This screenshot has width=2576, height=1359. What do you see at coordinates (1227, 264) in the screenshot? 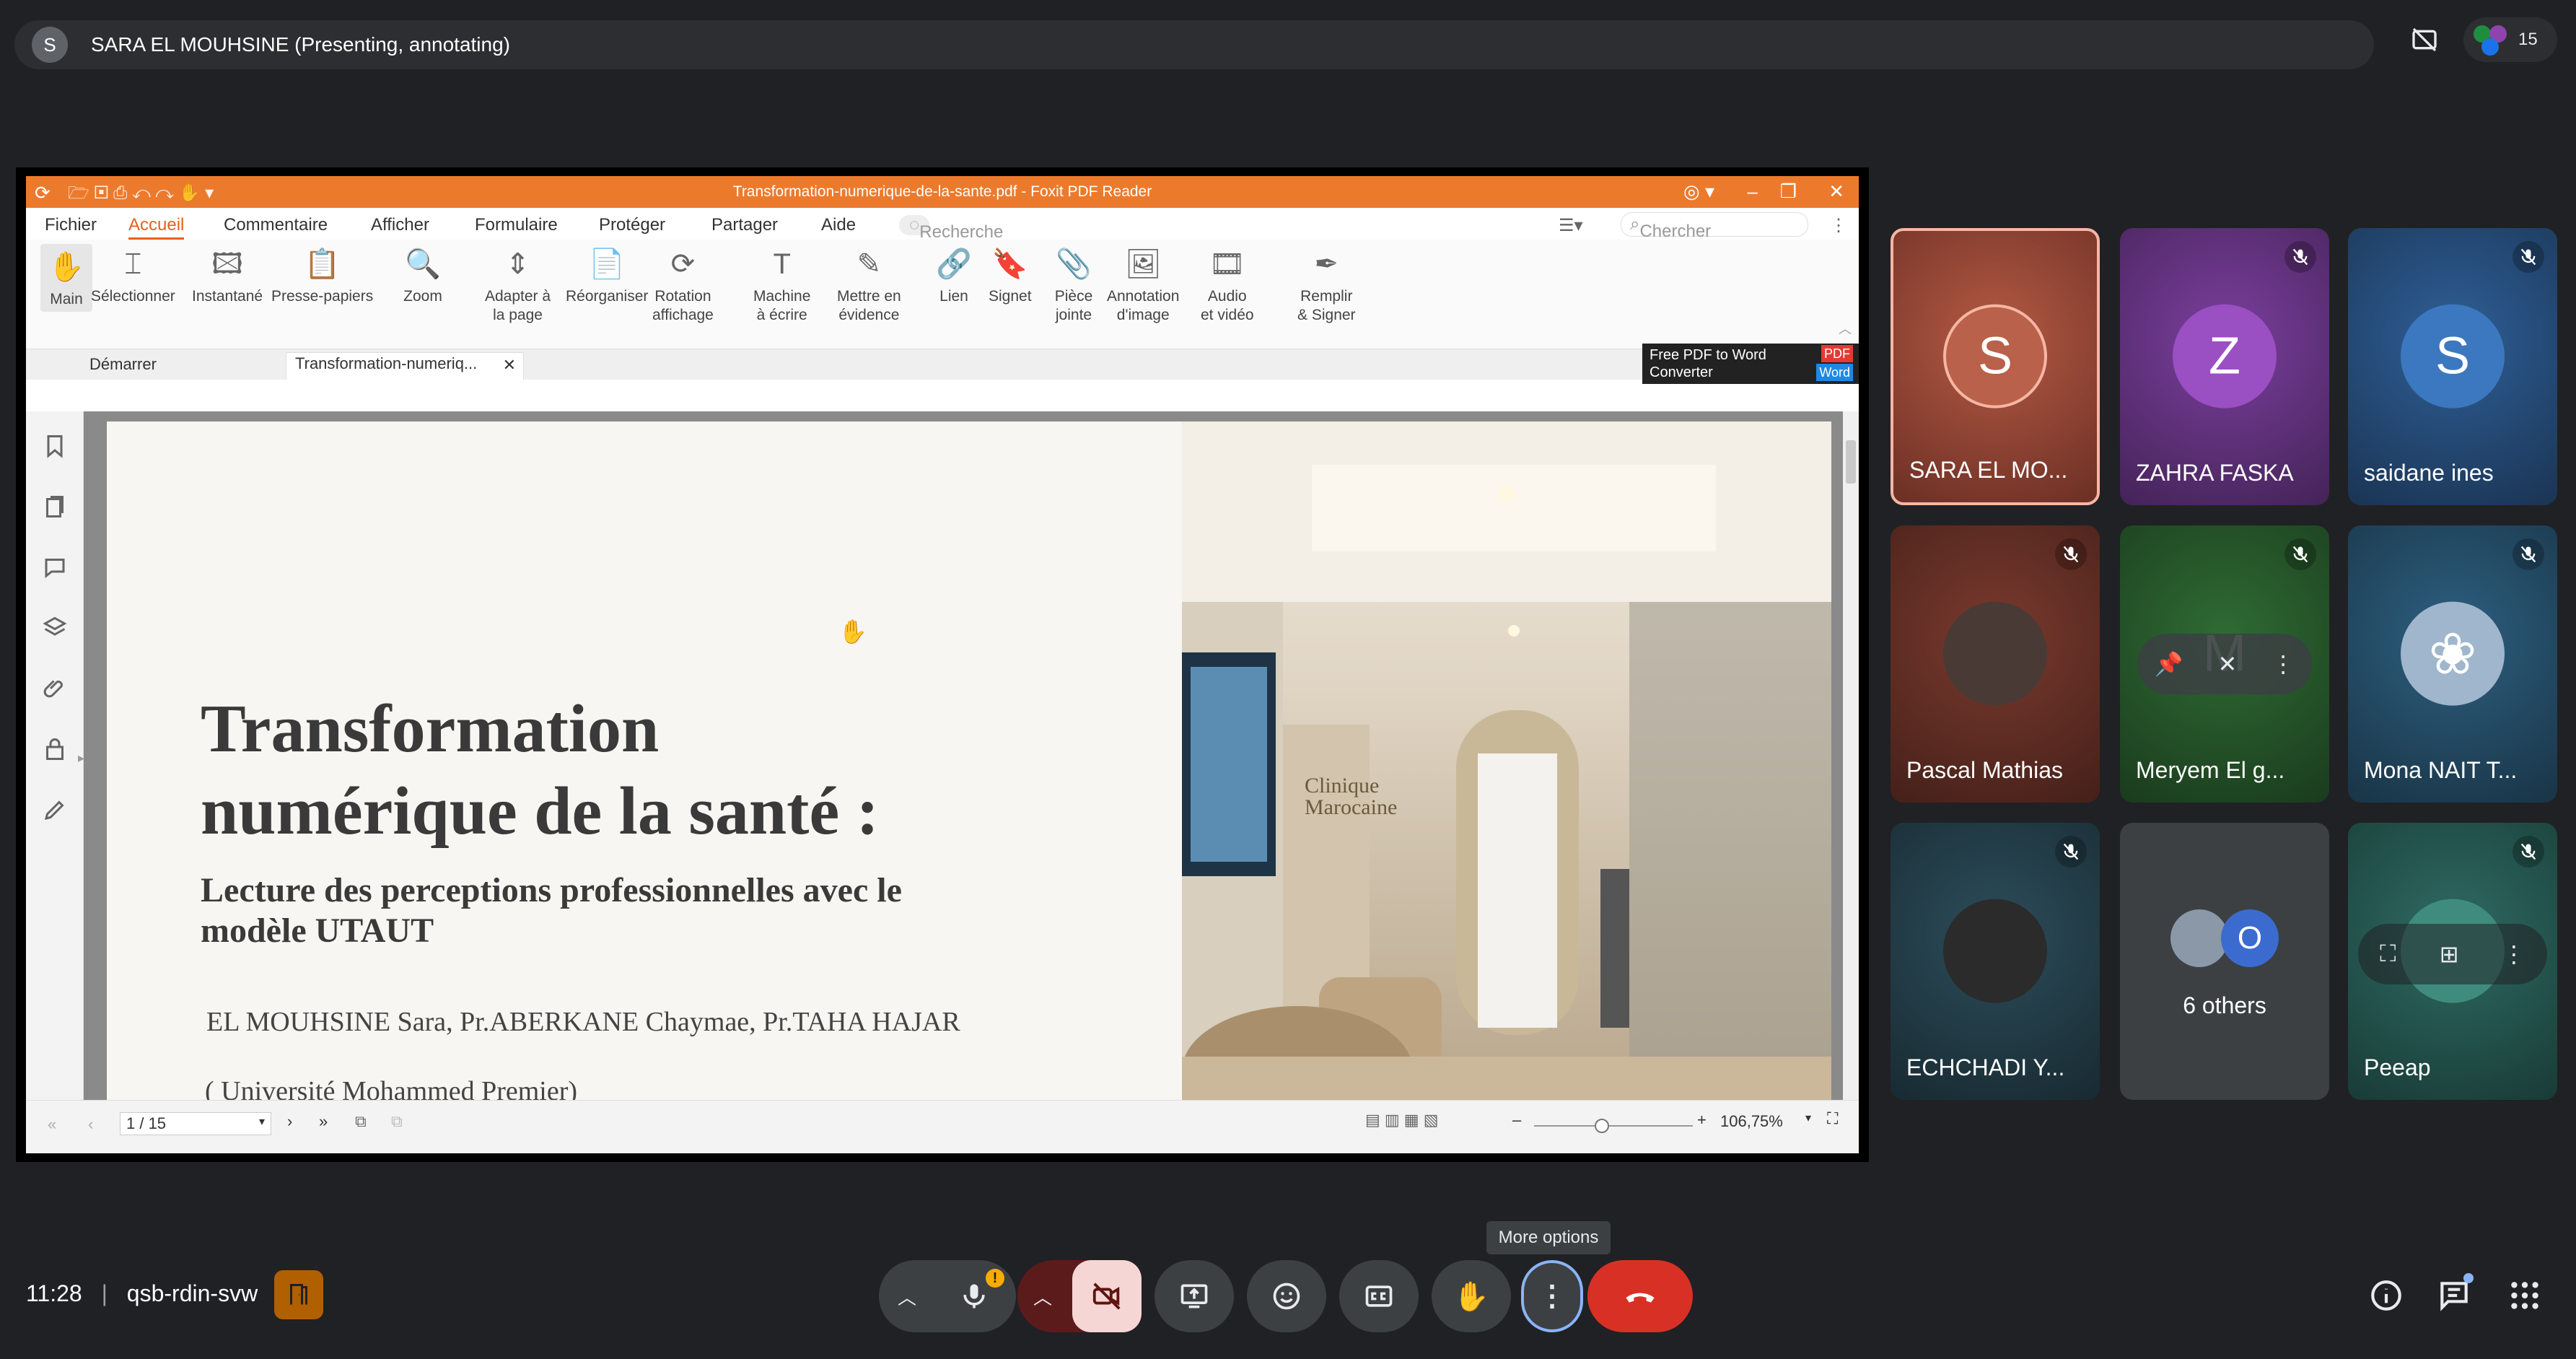
I see `audio-video-icon: 🎞` at bounding box center [1227, 264].